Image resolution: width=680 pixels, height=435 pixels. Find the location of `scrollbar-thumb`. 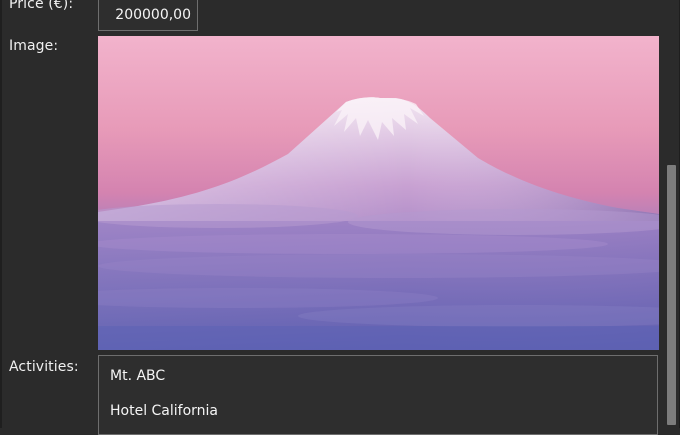

scrollbar-thumb is located at coordinates (671, 295).